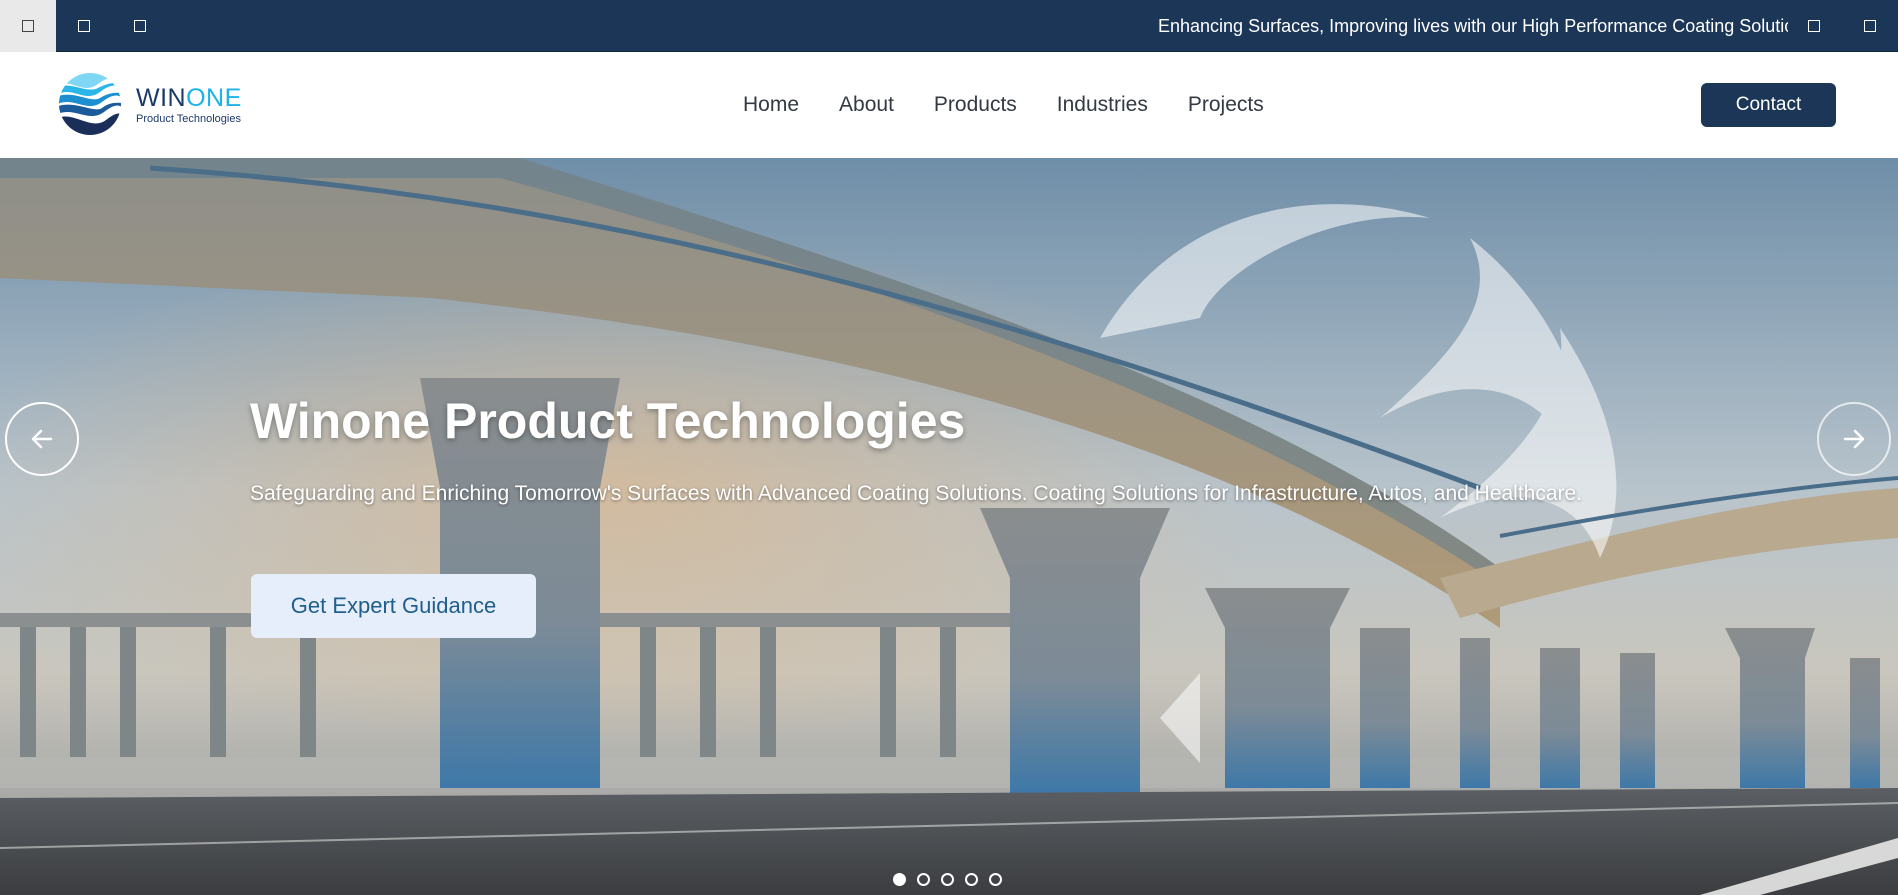  I want to click on winone-logo-icon, so click(90, 104).